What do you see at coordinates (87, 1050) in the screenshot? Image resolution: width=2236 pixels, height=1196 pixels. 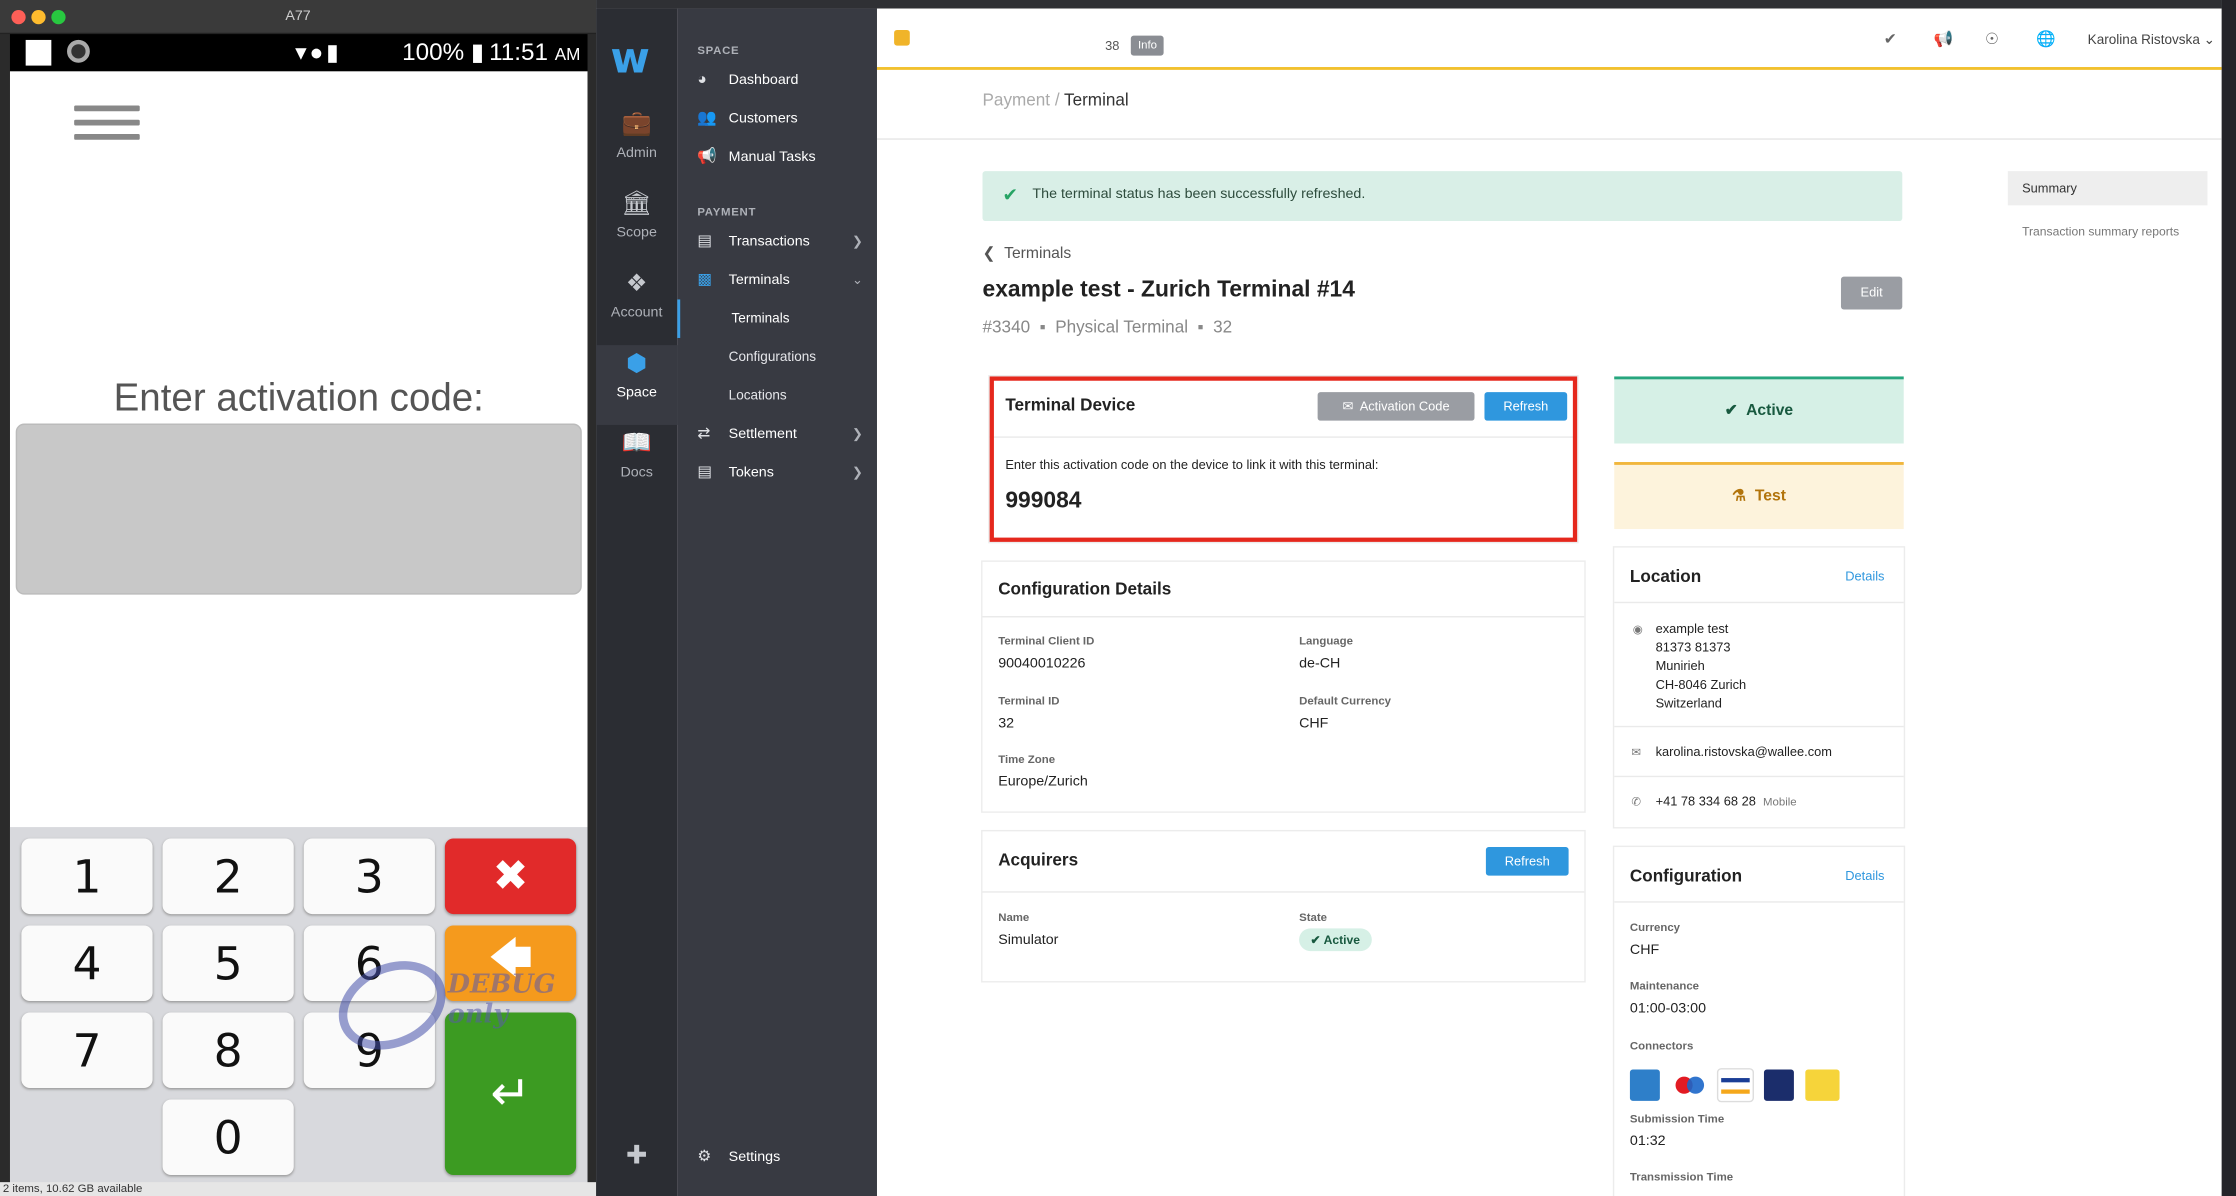 I see `key-7: 7` at bounding box center [87, 1050].